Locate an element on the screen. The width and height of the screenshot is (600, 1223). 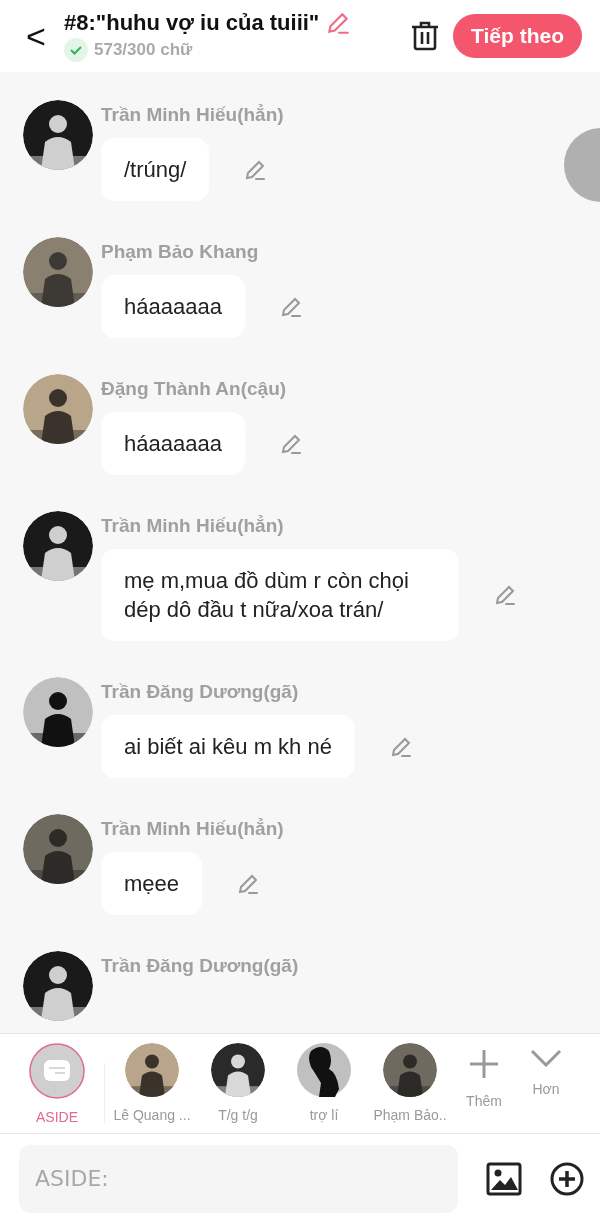
next-button: Tiếp theo is located at coordinates (517, 36).